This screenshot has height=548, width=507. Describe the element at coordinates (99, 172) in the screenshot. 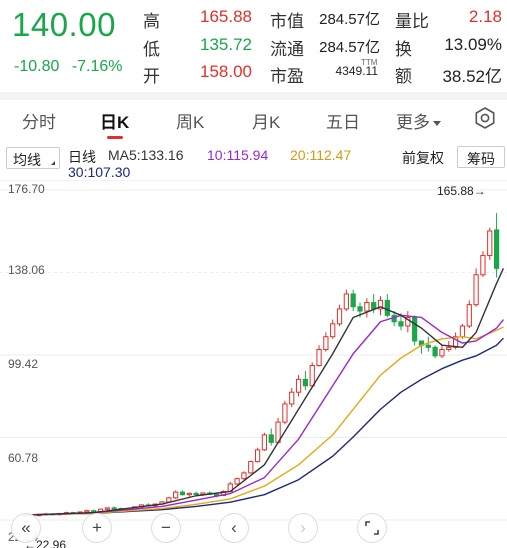

I see `ma30-value: 30:107.30` at that location.